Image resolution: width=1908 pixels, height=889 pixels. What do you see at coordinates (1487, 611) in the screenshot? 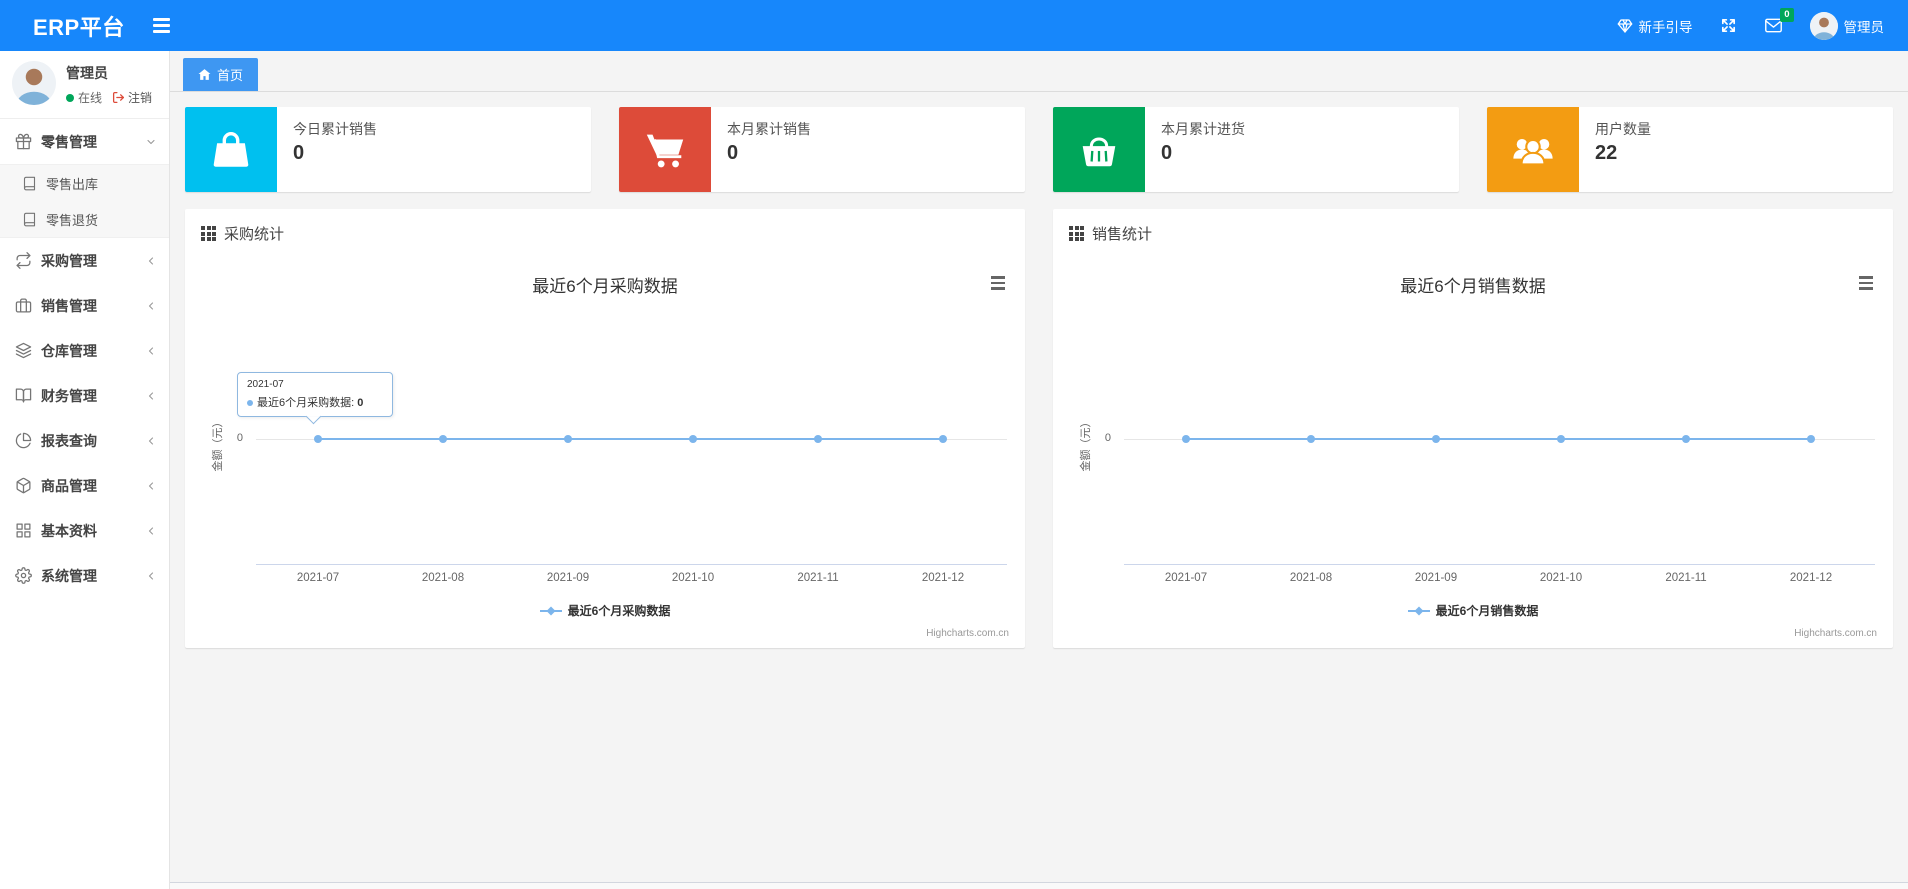
I see `legend-label: 最近6个月销售数据` at bounding box center [1487, 611].